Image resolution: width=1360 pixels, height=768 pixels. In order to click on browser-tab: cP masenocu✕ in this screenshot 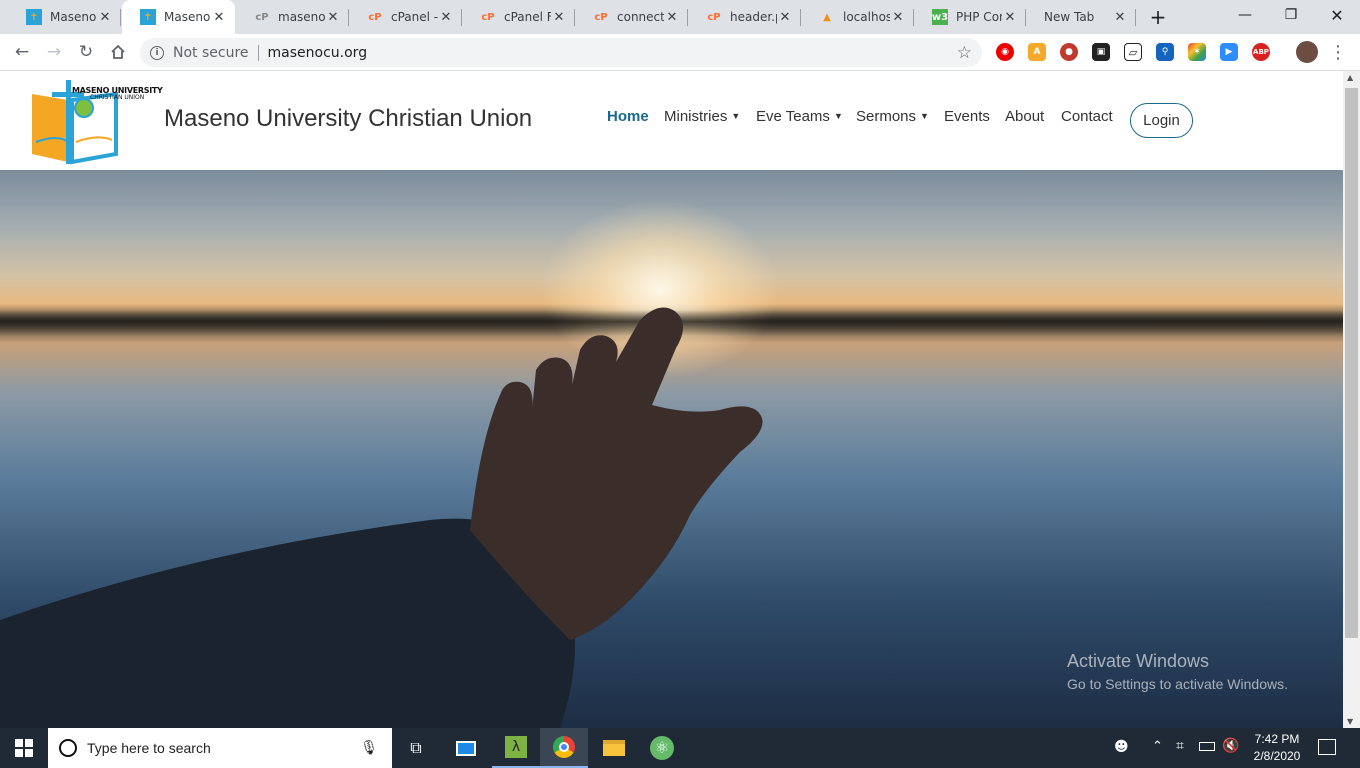, I will do `click(292, 17)`.